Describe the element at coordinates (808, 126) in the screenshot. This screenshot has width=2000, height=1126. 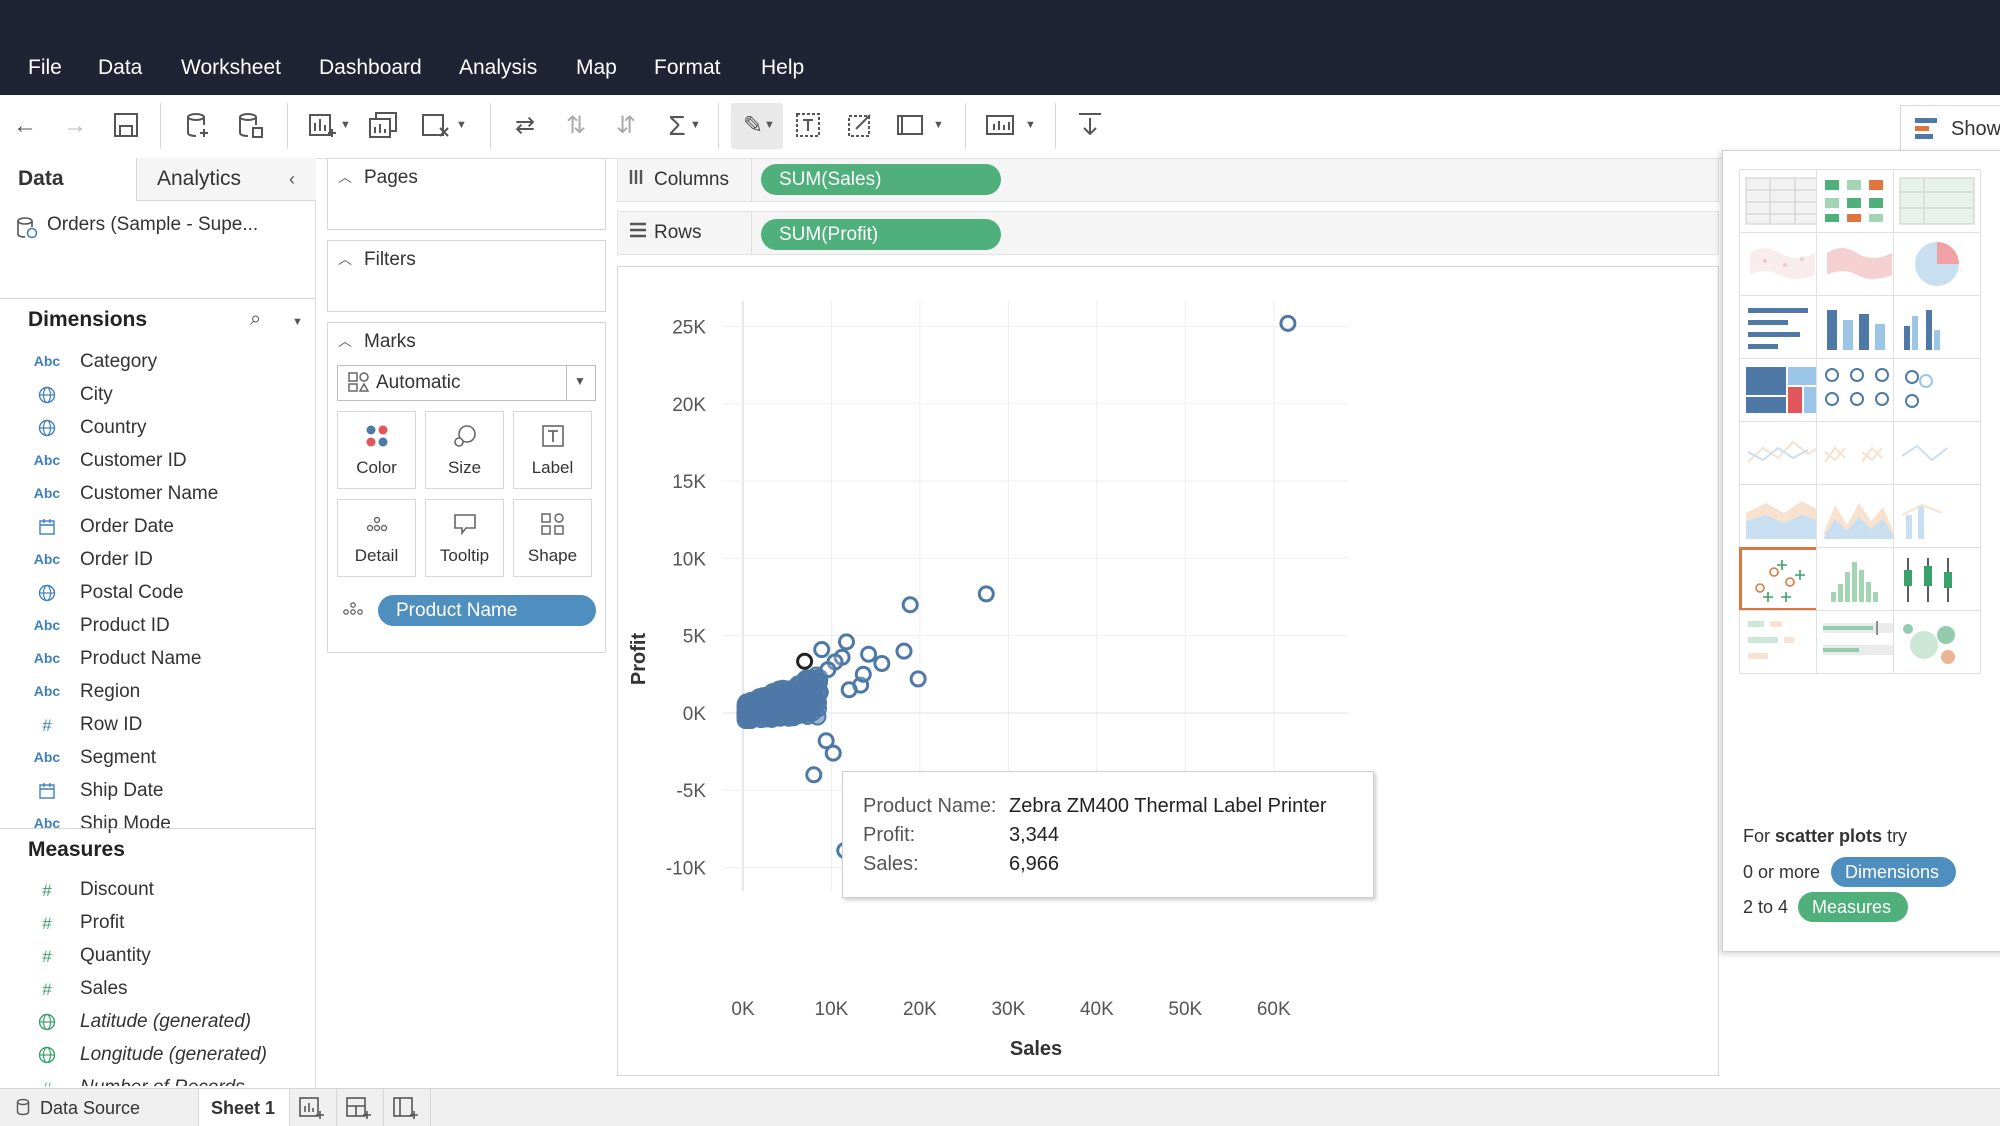
I see `show-labels-icon` at that location.